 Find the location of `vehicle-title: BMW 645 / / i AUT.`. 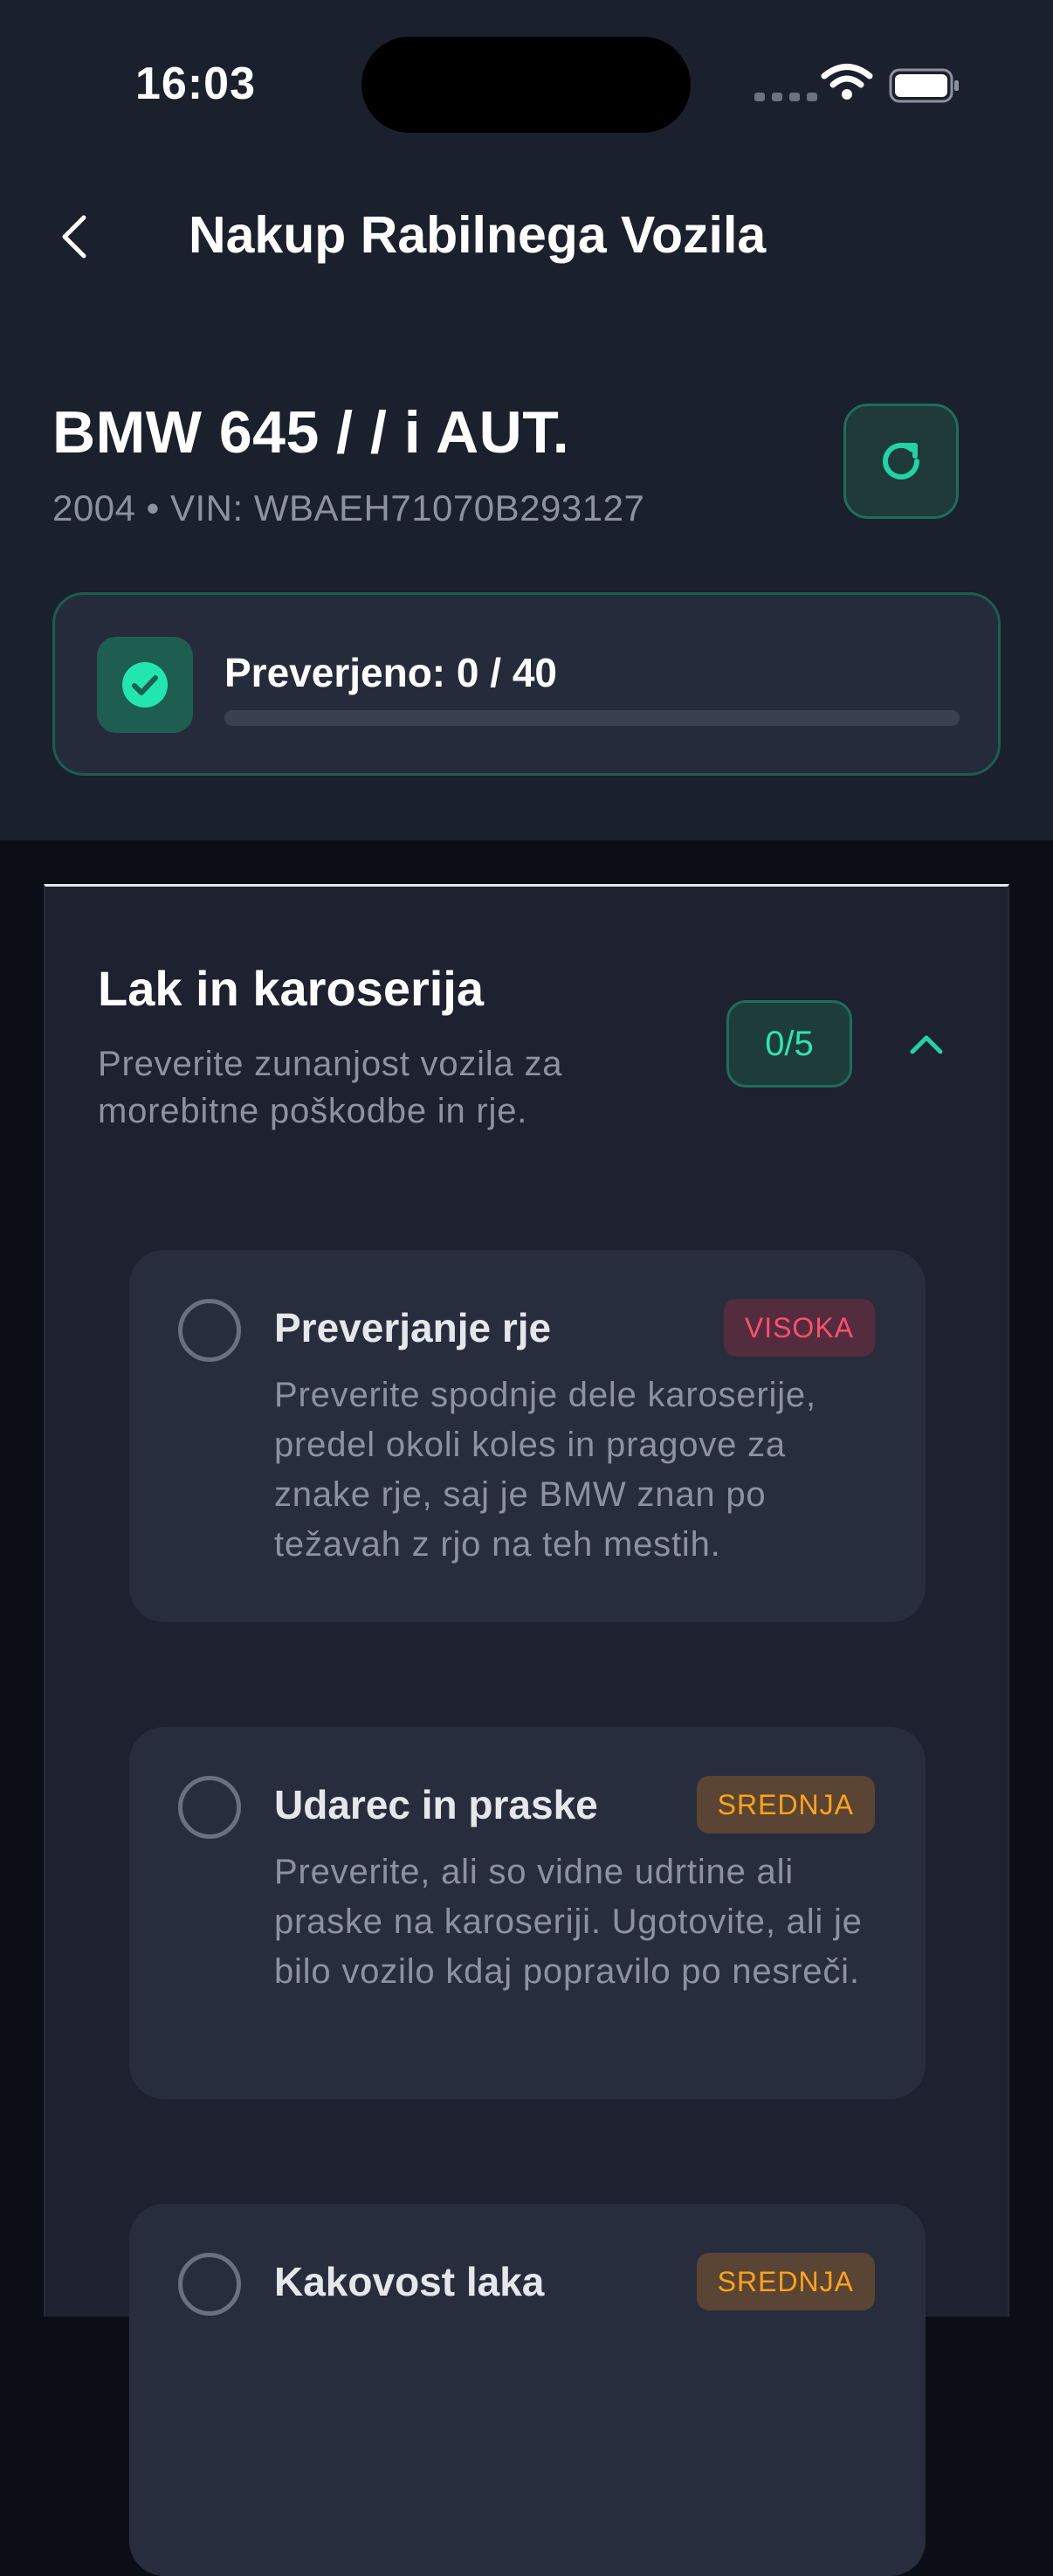

vehicle-title: BMW 645 / / i AUT. is located at coordinates (311, 432).